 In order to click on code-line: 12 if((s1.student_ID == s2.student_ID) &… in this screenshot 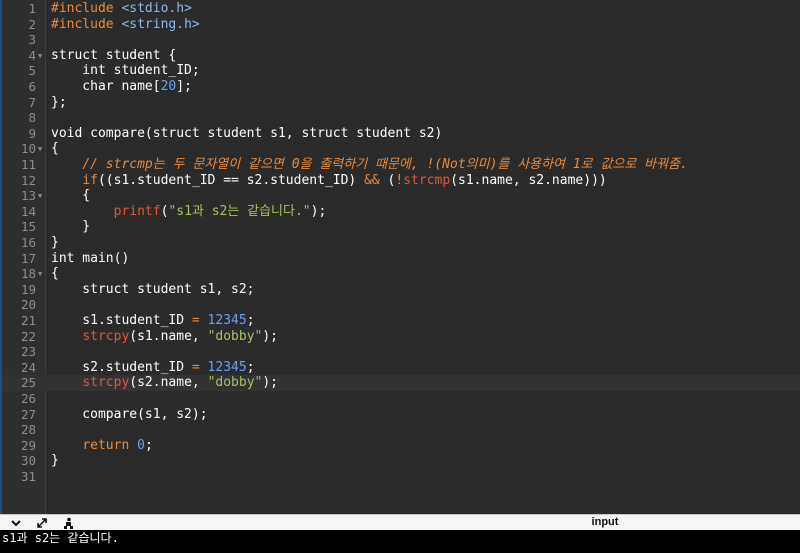, I will do `click(401, 181)`.